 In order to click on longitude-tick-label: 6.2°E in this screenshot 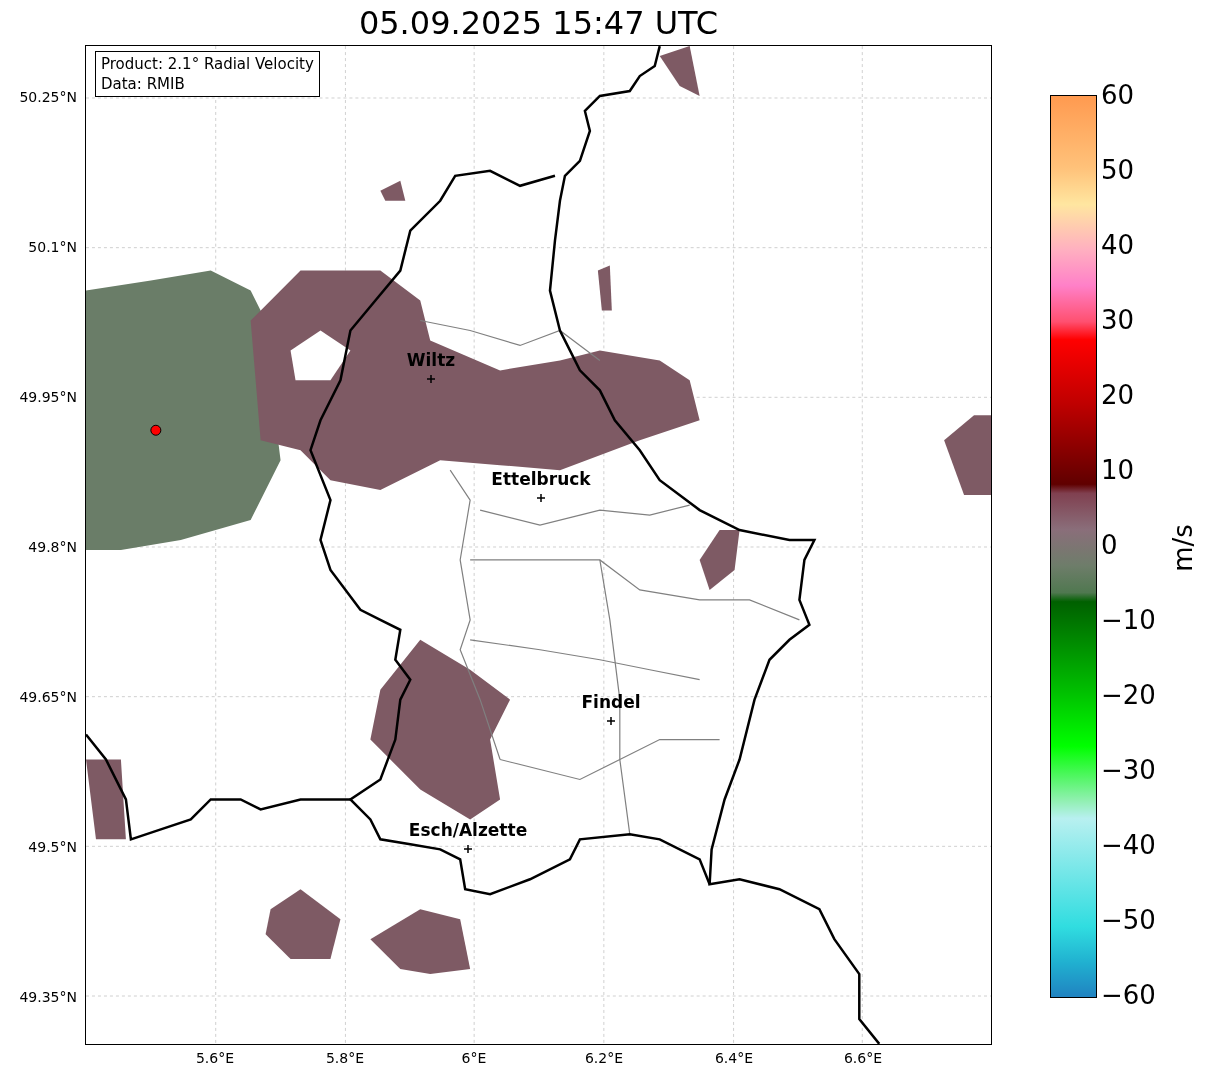, I will do `click(604, 1058)`.